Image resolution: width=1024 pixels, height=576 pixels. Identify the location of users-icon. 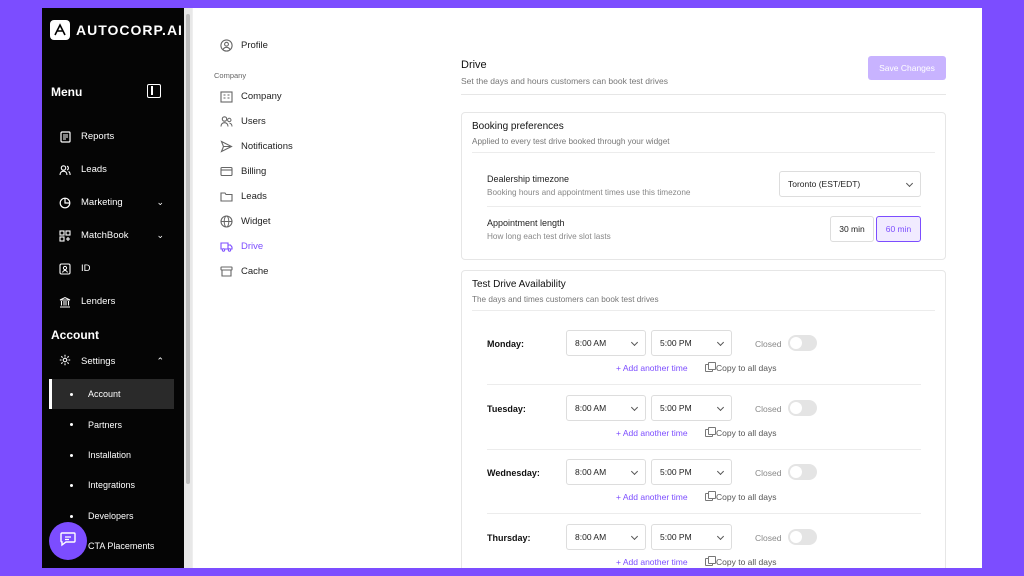
(226, 121).